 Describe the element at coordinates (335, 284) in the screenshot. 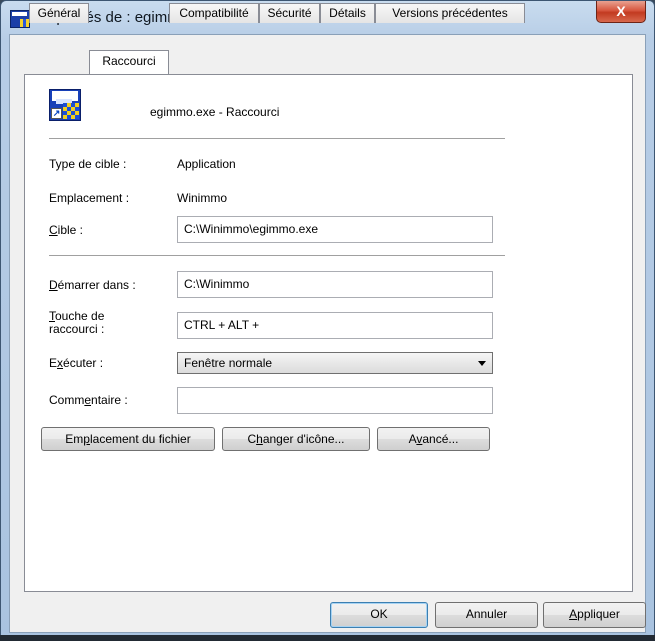

I see `start-in-field: C:\Winimmo` at that location.